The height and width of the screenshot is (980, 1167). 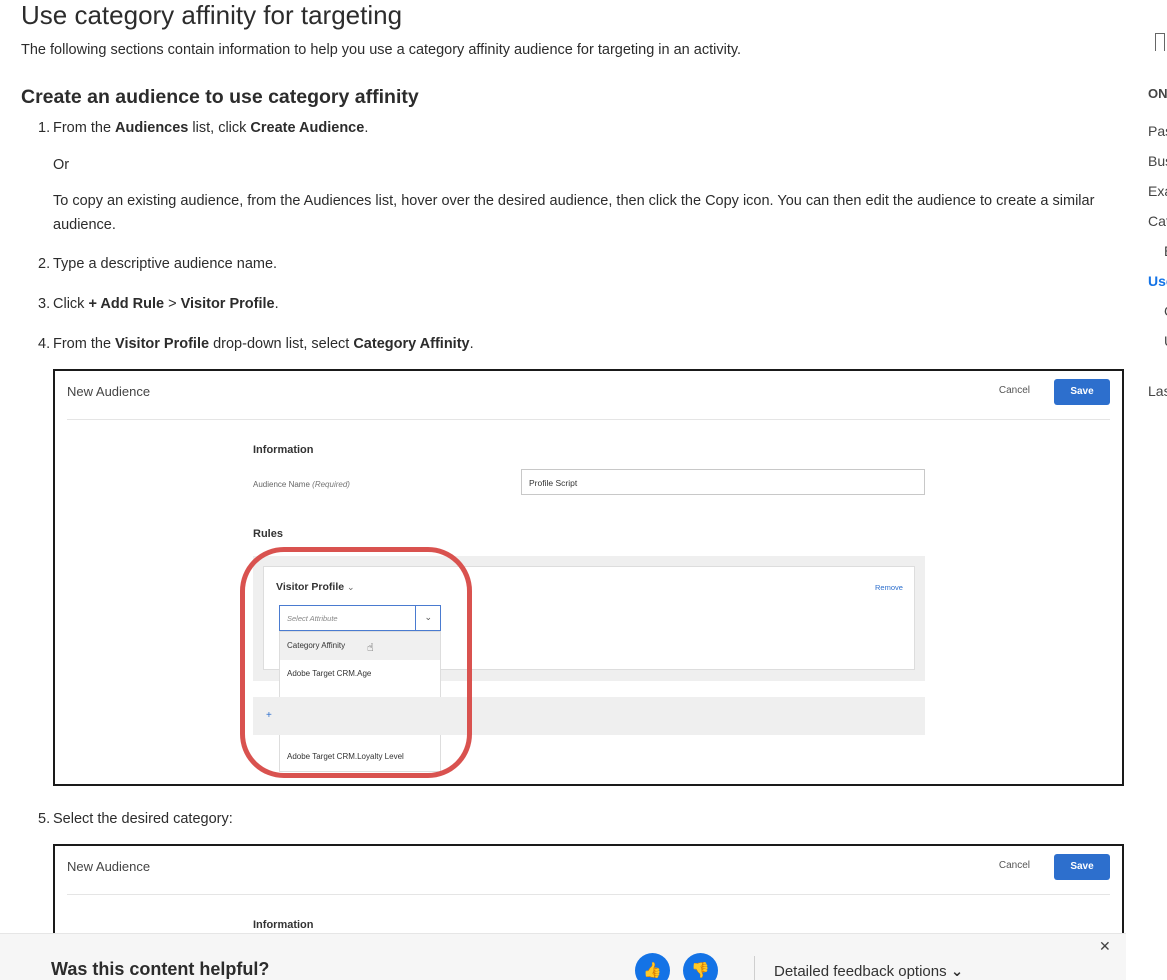 I want to click on thumbs-down-icon: 👎, so click(x=700, y=970).